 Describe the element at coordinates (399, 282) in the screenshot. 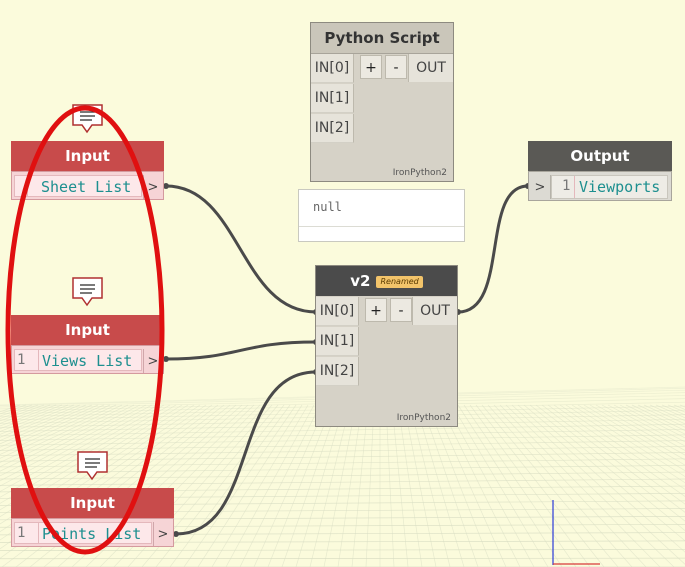

I see `renamed-badge: Renamed` at that location.